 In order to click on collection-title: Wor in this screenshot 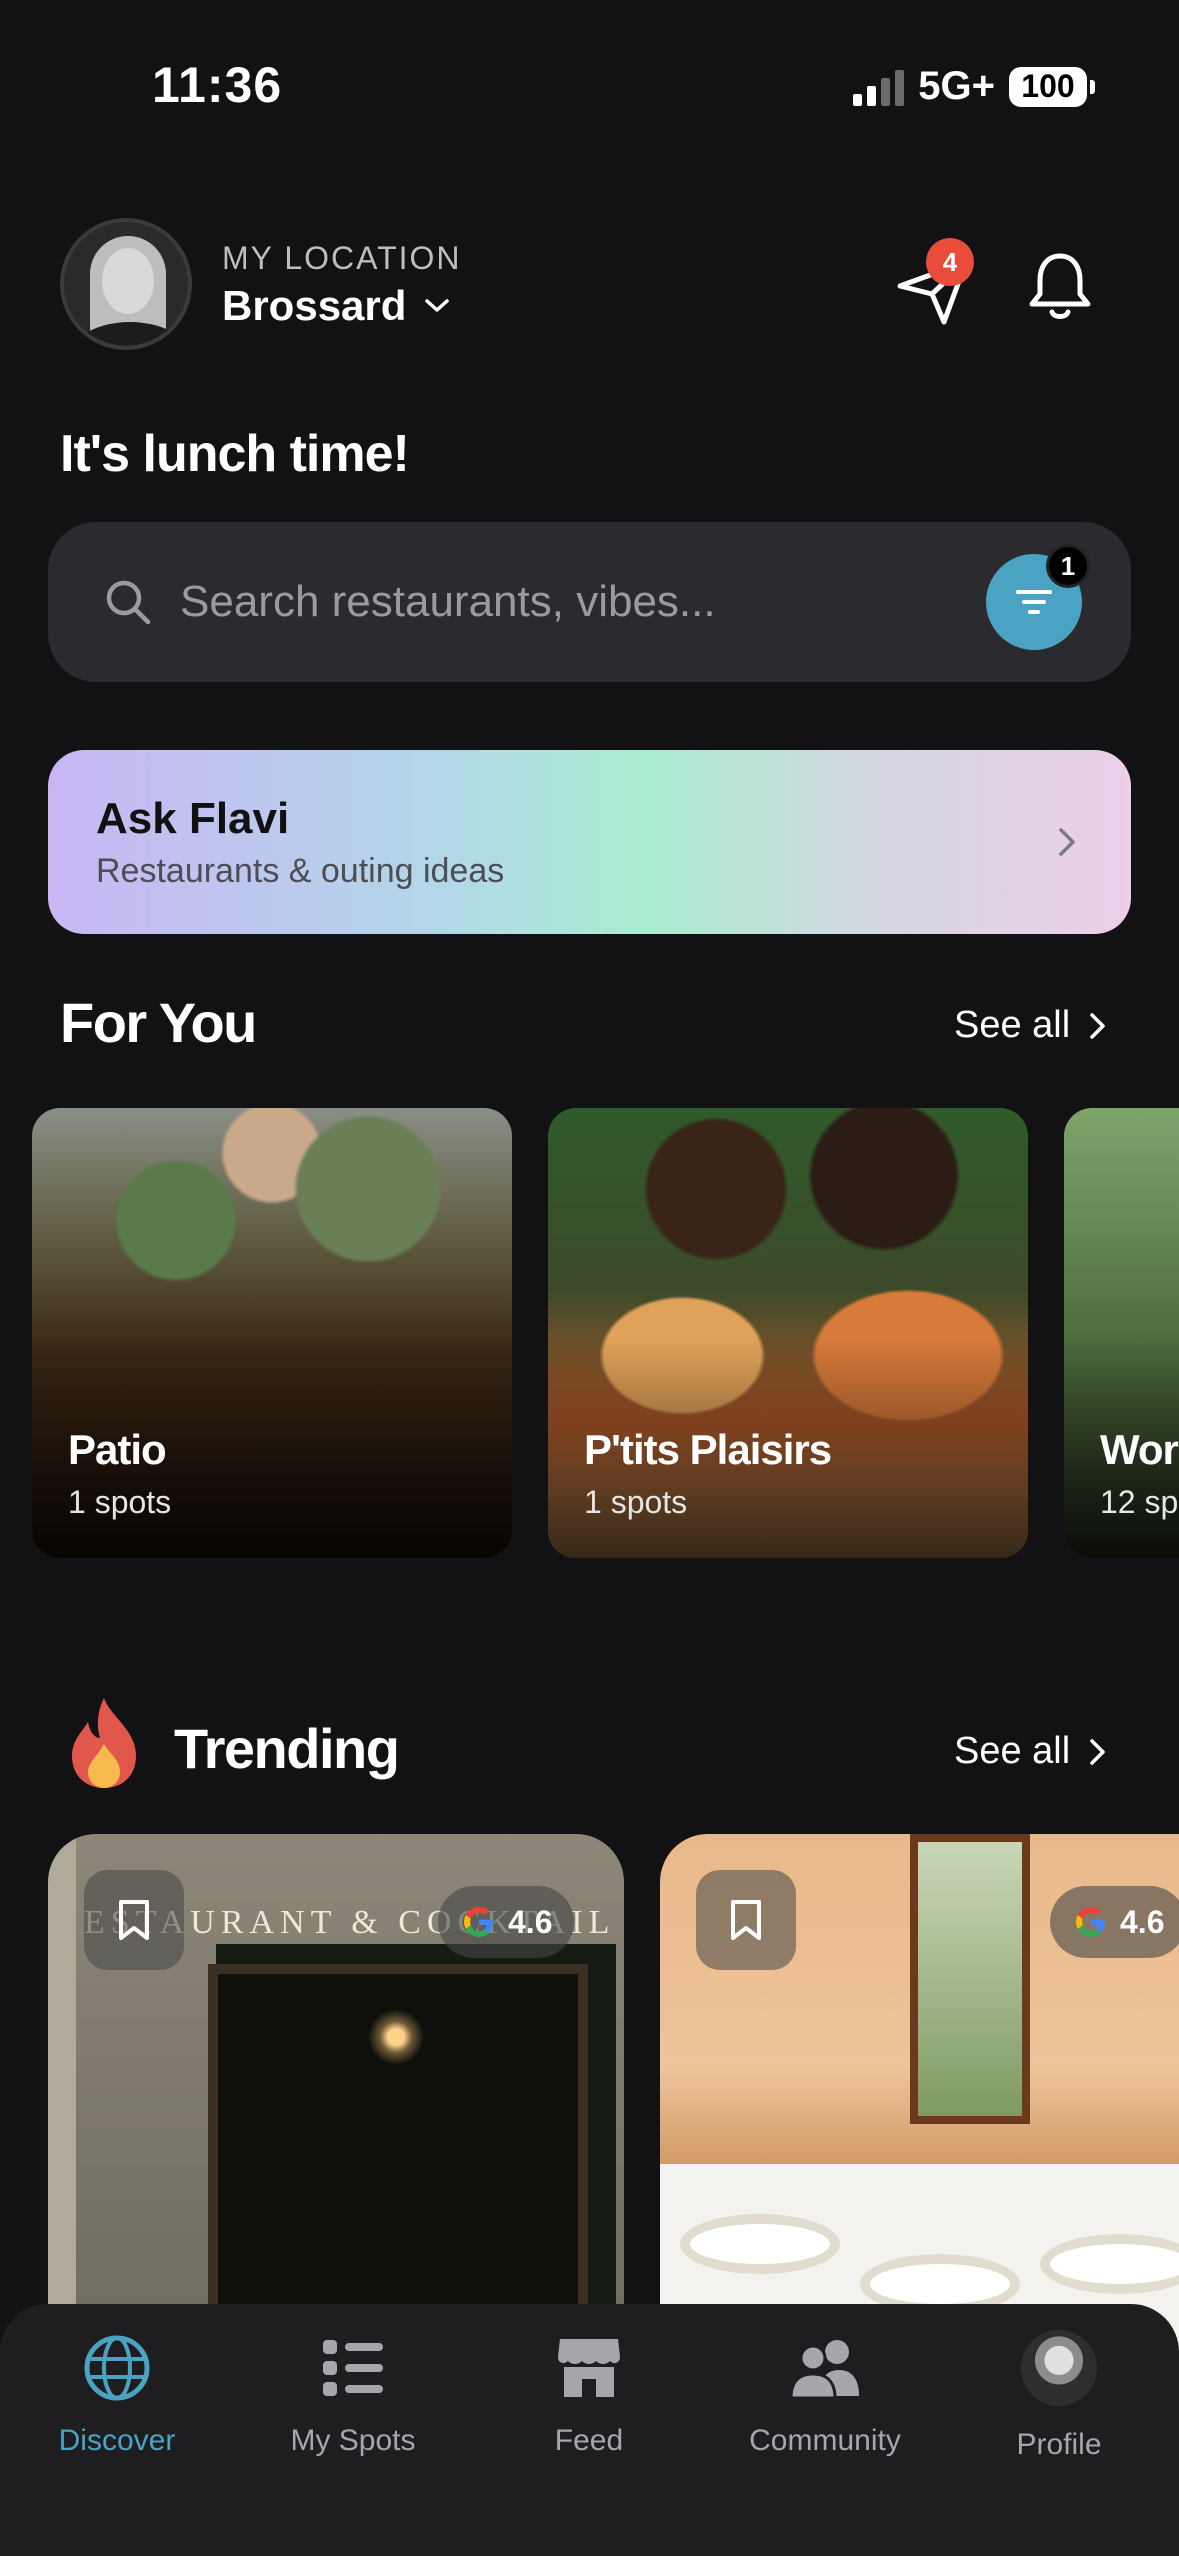, I will do `click(1139, 1449)`.